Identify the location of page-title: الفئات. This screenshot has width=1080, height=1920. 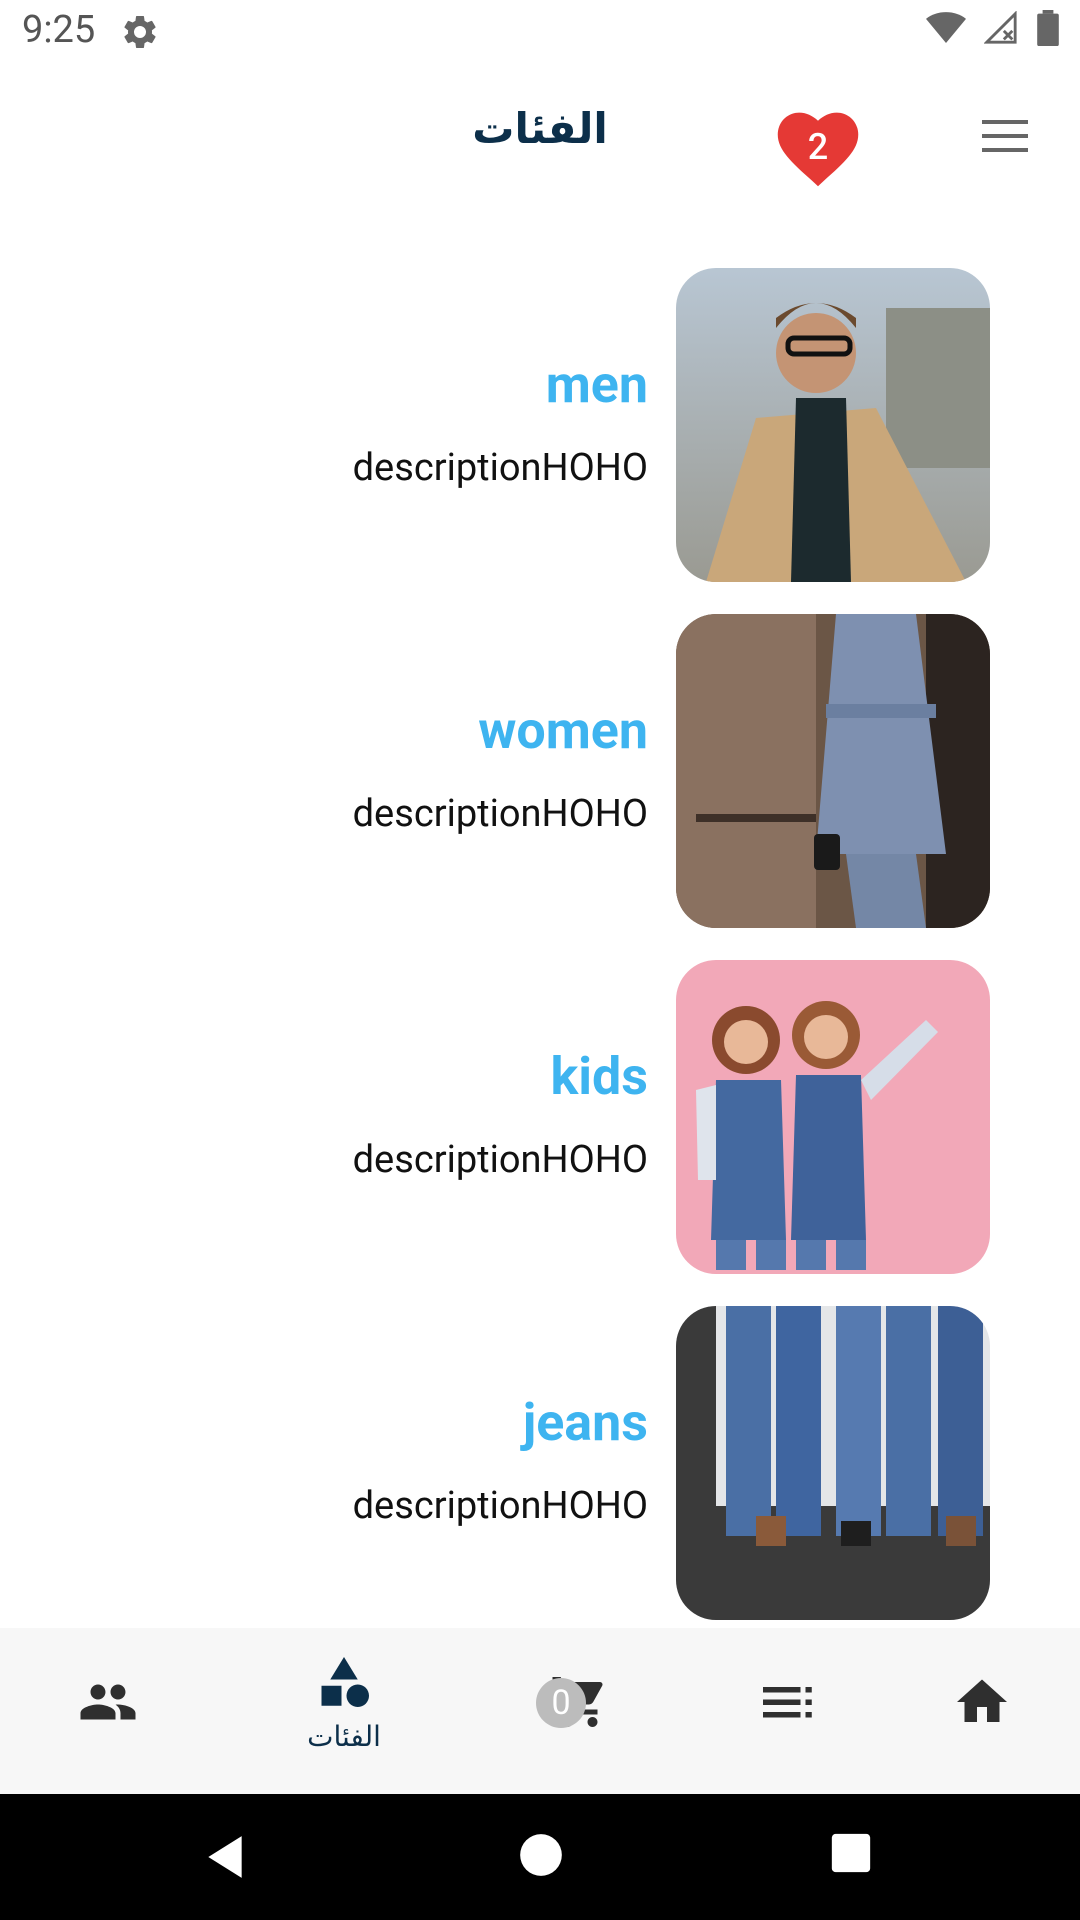
(540, 128).